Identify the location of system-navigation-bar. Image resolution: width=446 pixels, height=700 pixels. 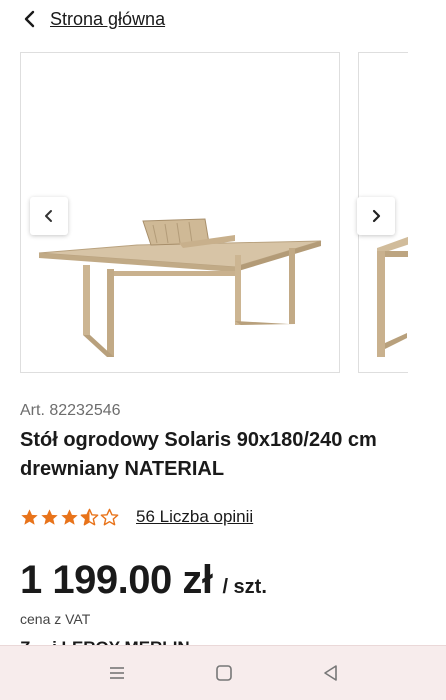
(223, 672).